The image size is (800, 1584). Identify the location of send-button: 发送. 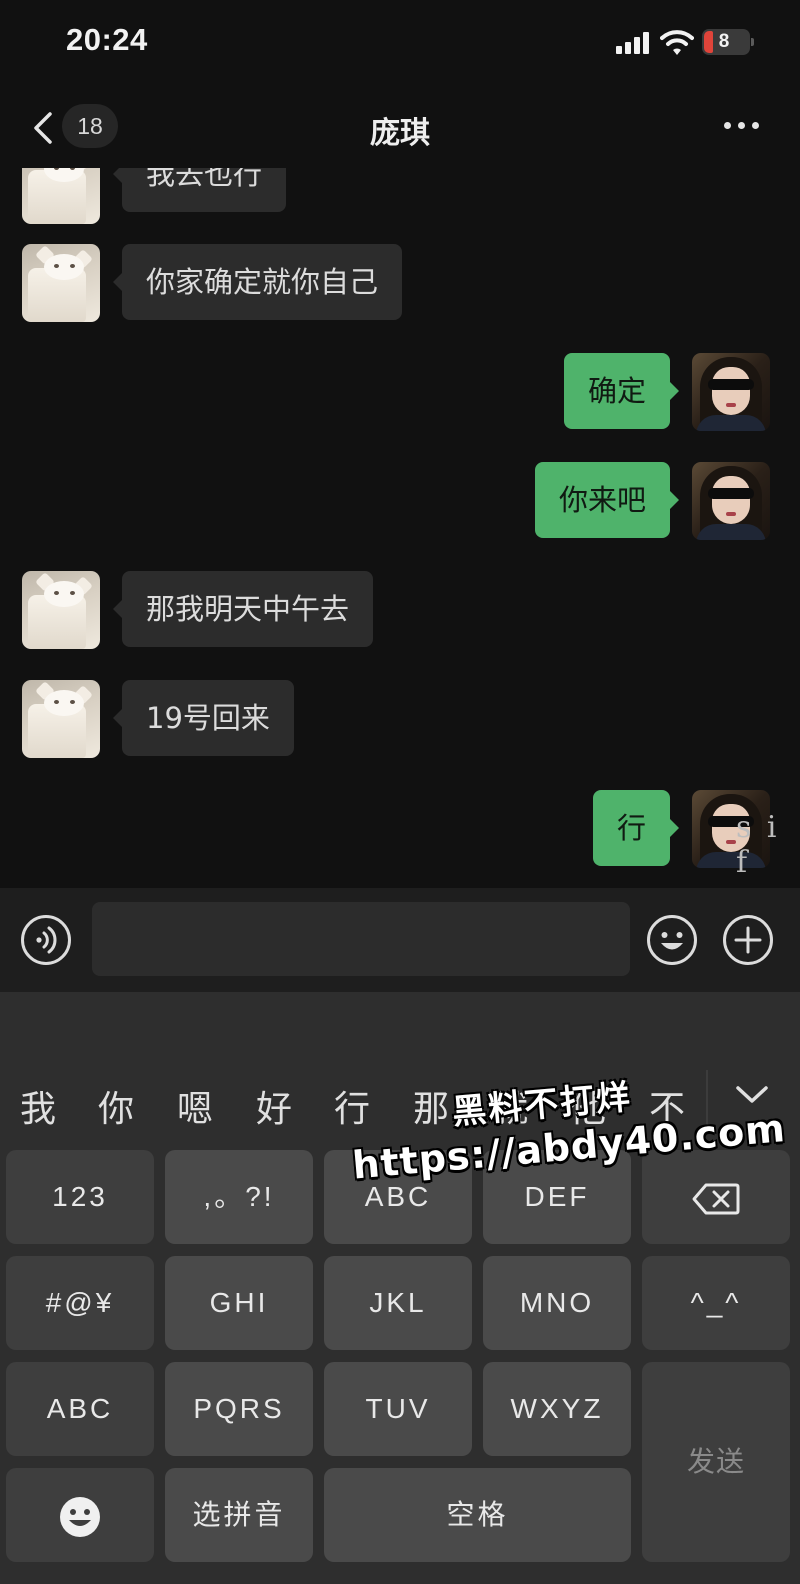
(716, 1462).